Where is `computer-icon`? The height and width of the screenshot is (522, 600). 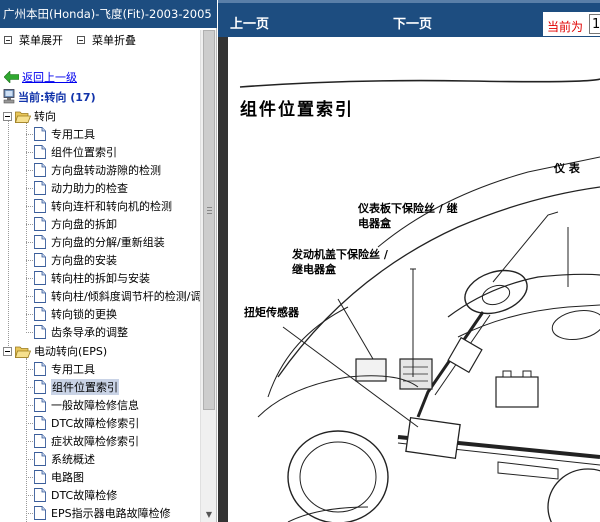 computer-icon is located at coordinates (9, 96).